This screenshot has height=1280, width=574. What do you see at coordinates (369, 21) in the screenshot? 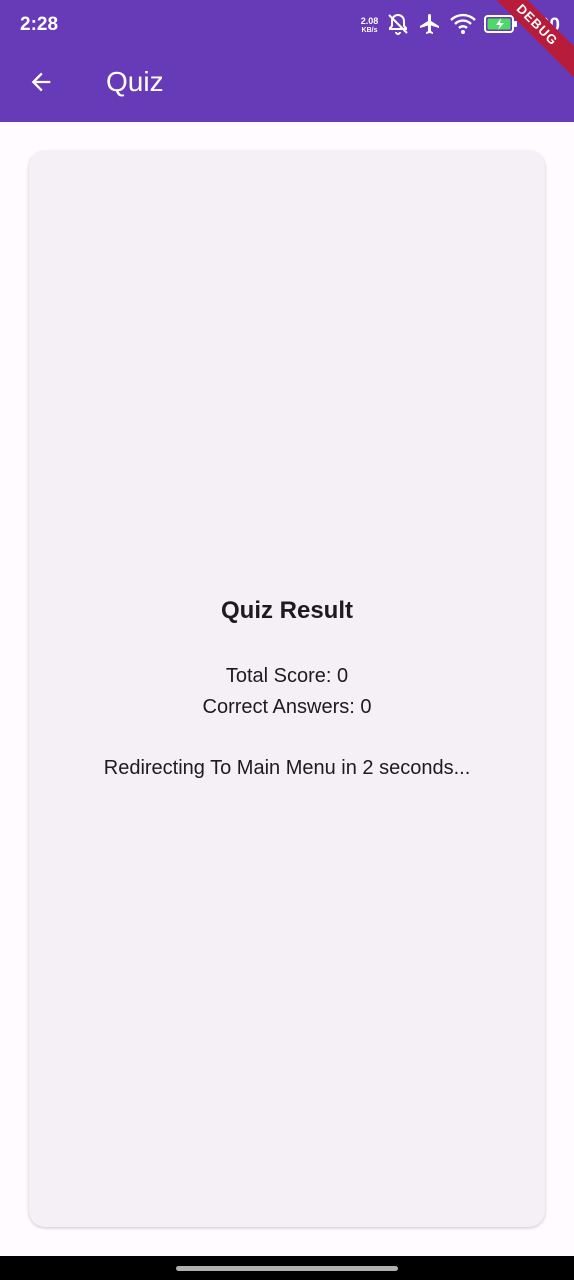
I see `network-speed-value: 2.08` at bounding box center [369, 21].